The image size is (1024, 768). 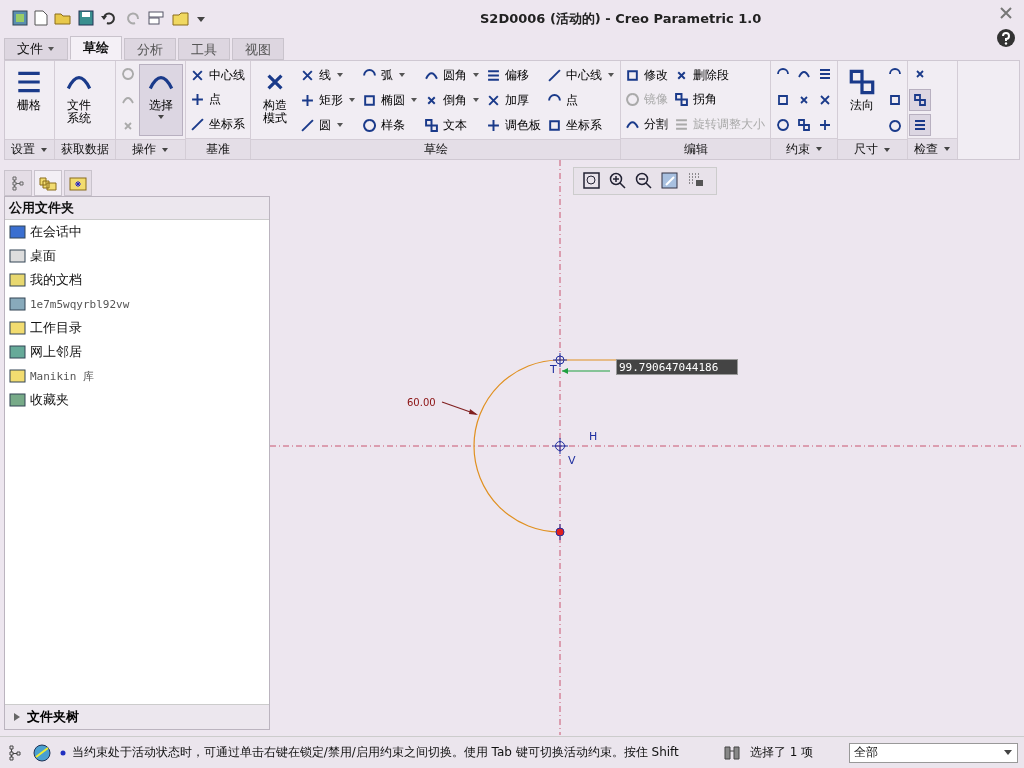 I want to click on ribbon-button: 圆角, so click(x=452, y=75).